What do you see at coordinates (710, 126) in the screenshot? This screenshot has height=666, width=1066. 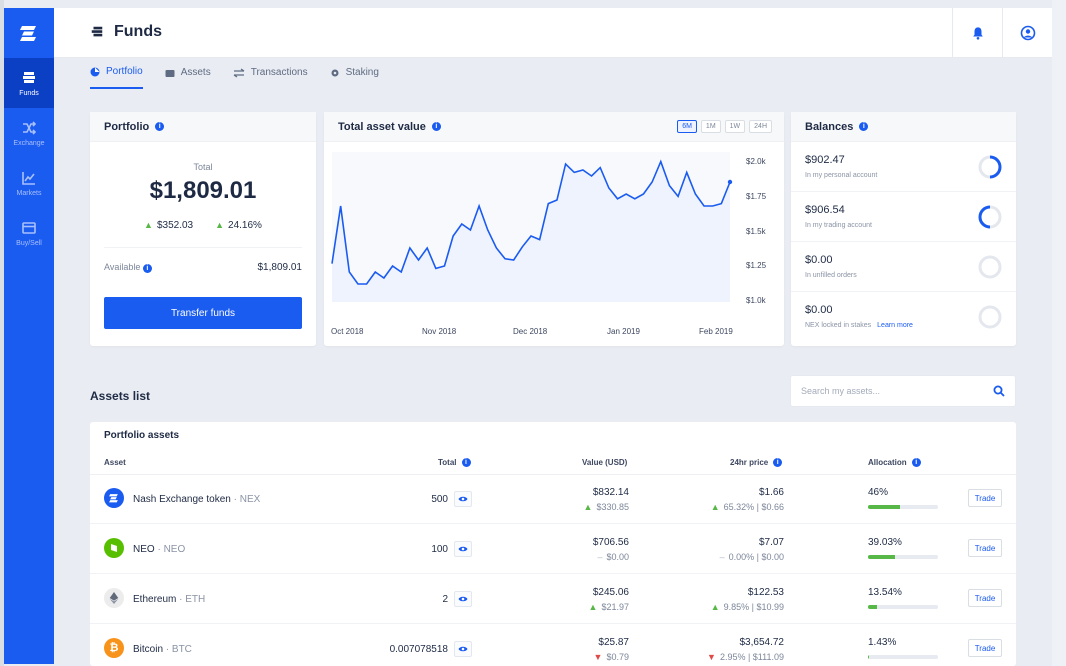 I see `range-1m-button: 1M` at bounding box center [710, 126].